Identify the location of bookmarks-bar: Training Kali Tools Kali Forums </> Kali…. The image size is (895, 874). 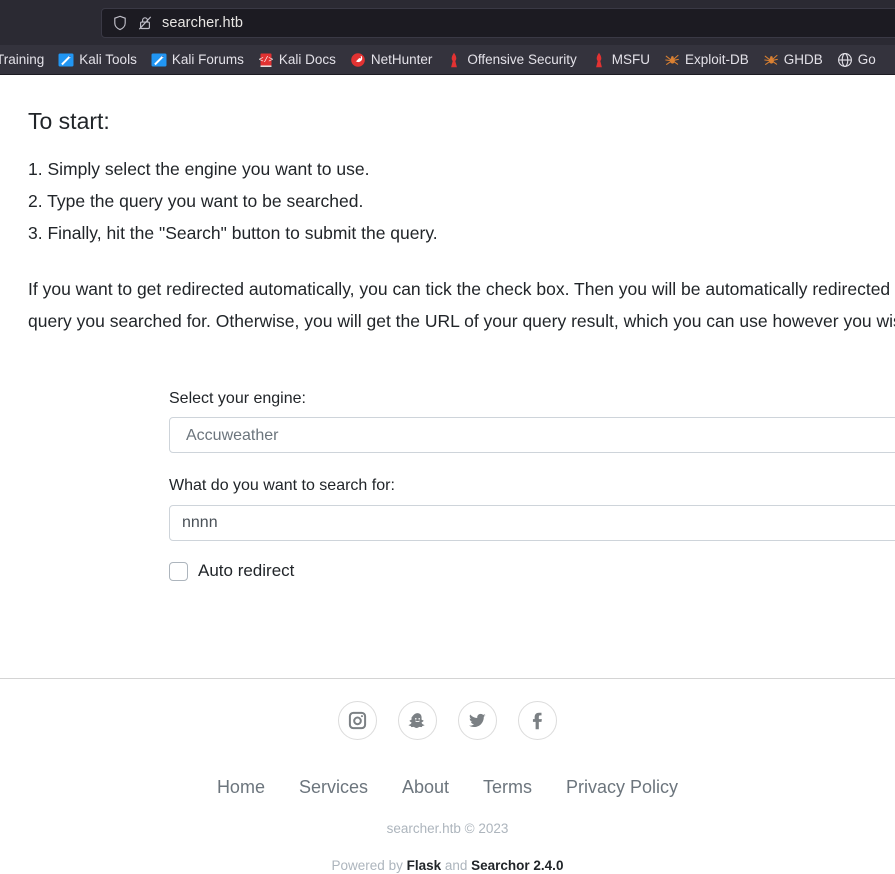
(447, 60).